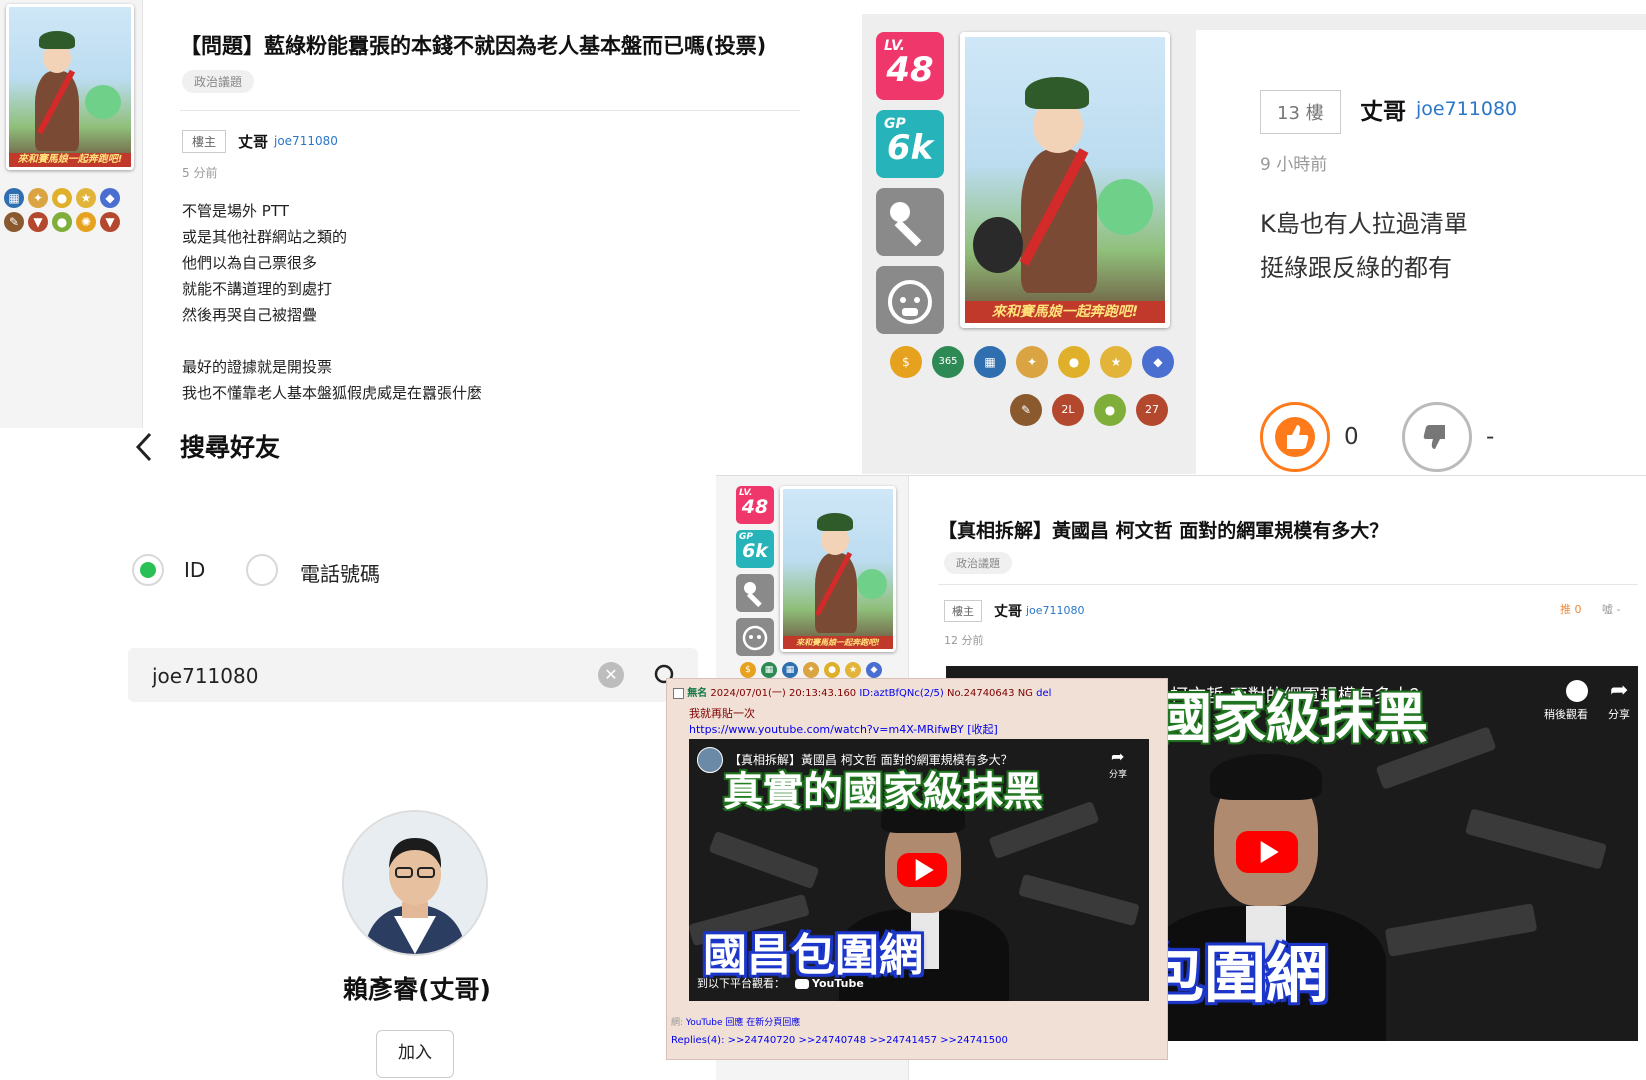  I want to click on sun-medal-icon: ✺, so click(86, 222).